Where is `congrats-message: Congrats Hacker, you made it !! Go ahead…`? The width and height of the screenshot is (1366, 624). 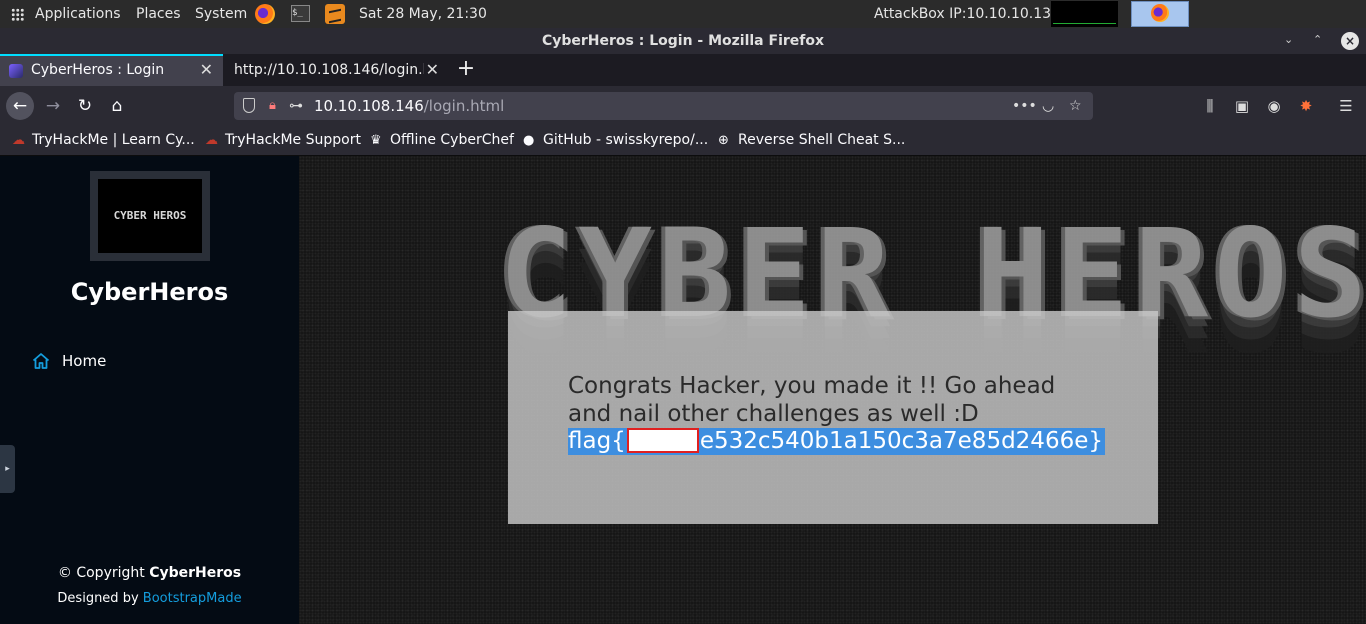
congrats-message: Congrats Hacker, you made it !! Go ahead… is located at coordinates (812, 400).